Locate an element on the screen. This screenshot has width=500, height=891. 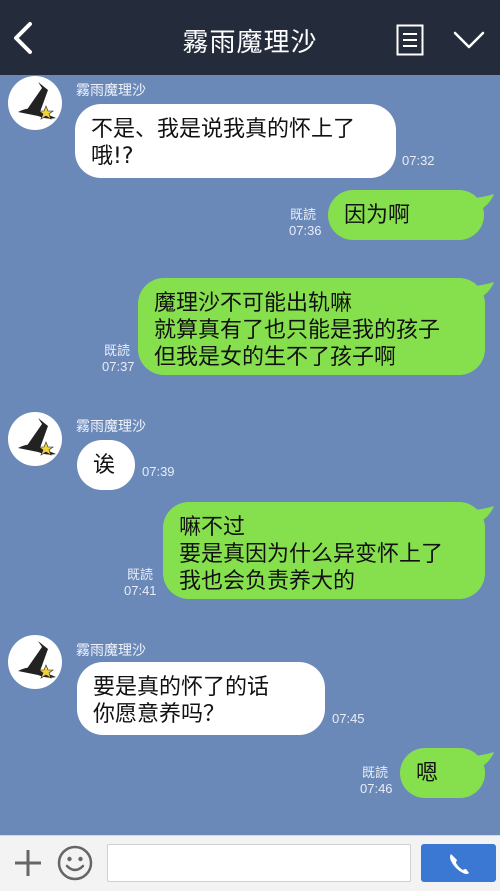
message-time: 07:37 is located at coordinates (118, 366).